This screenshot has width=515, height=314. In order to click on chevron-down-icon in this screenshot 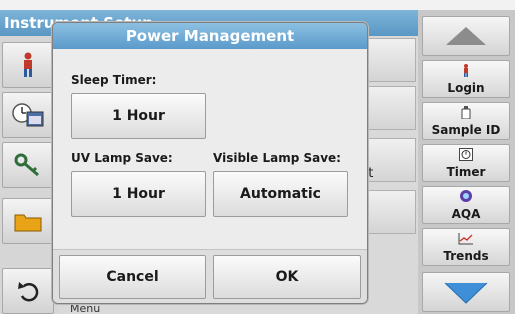, I will do `click(466, 293)`.